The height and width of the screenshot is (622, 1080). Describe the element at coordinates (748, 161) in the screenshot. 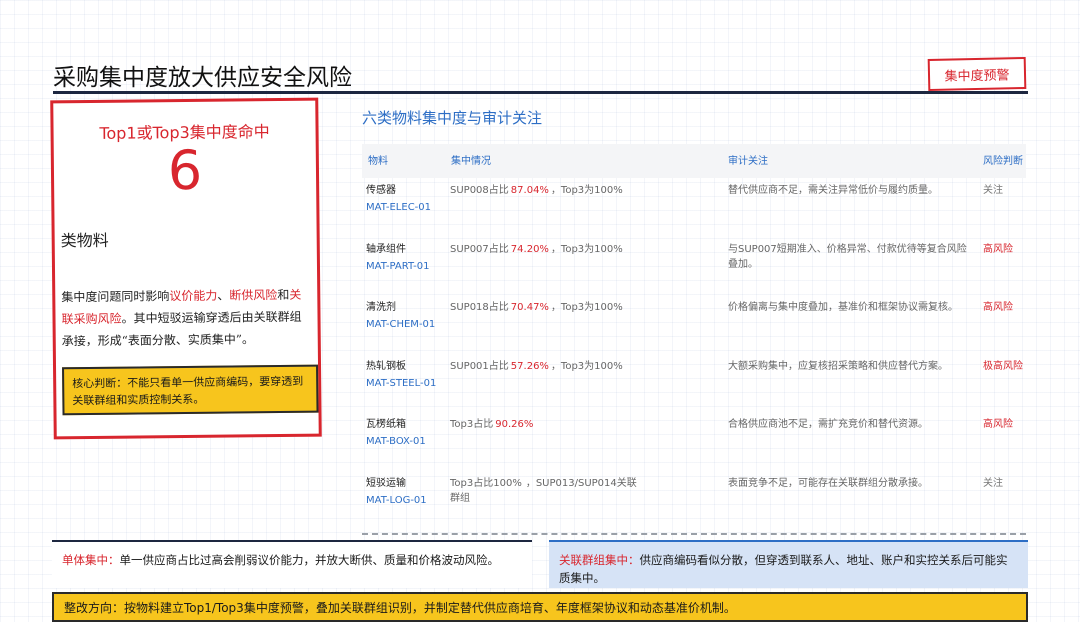

I see `header-audit: 审计关注` at that location.